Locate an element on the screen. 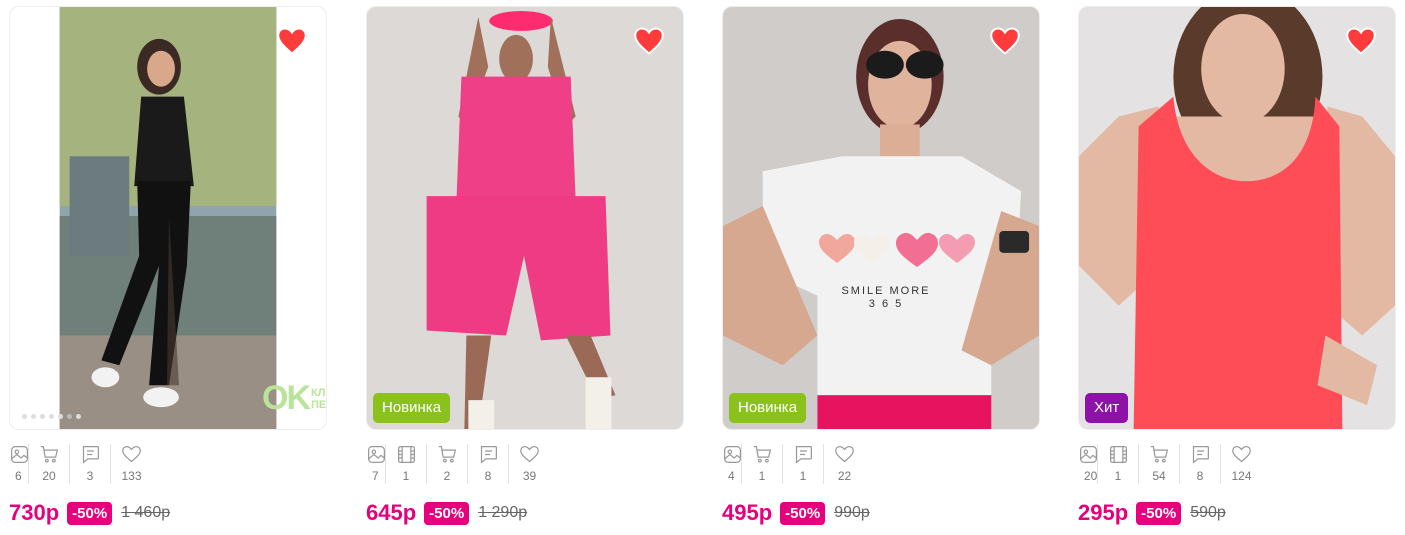  stat-photos: 6 is located at coordinates (19, 464).